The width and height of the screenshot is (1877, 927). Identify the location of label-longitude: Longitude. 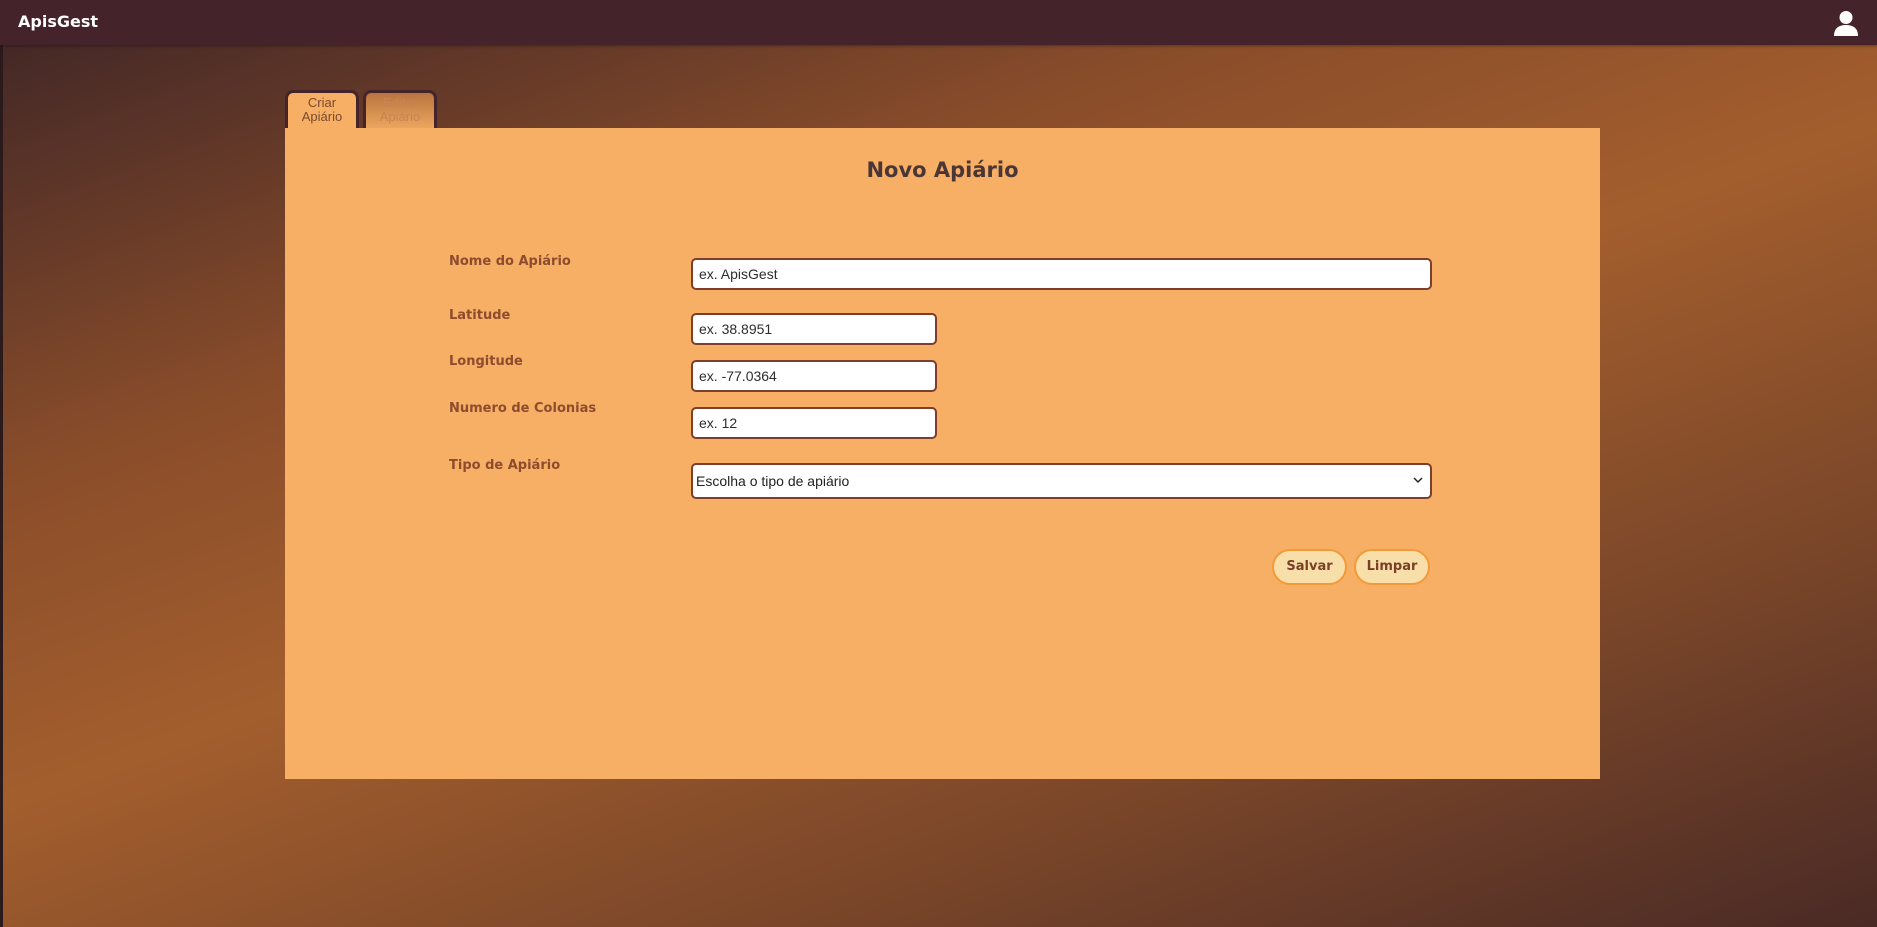
(486, 361).